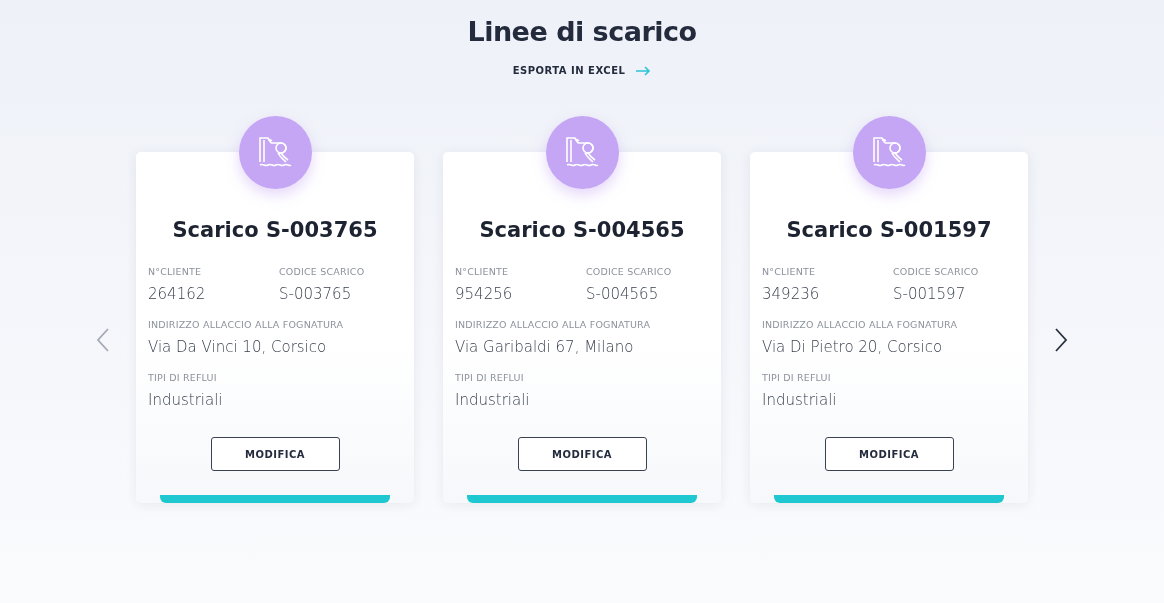  I want to click on card-title: Scarico S-004565, so click(582, 230).